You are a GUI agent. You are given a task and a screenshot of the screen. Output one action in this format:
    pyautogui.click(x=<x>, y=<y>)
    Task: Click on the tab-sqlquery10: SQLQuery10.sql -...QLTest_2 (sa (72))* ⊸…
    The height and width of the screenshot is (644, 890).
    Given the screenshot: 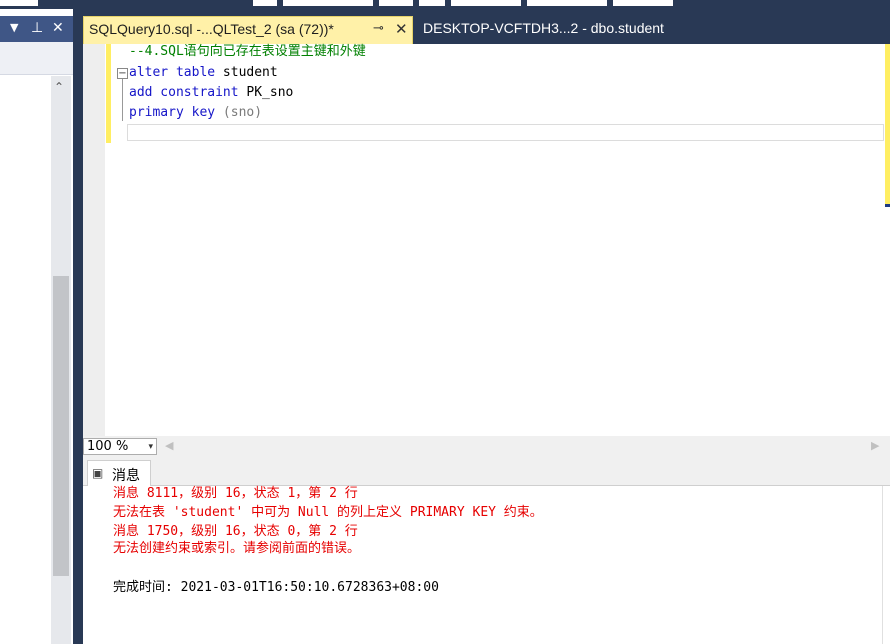 What is the action you would take?
    pyautogui.click(x=248, y=30)
    